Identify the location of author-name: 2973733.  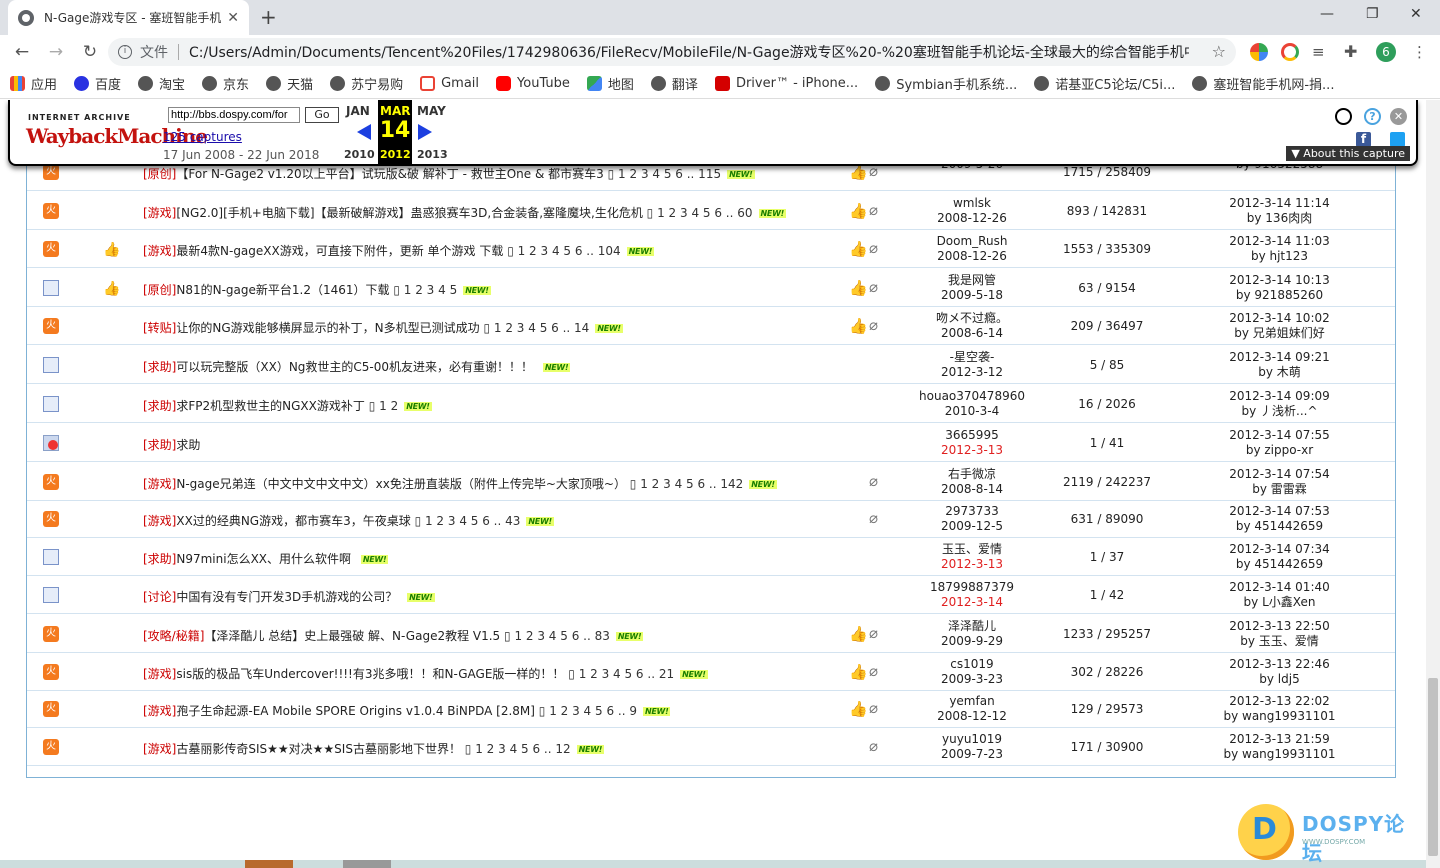
(972, 511).